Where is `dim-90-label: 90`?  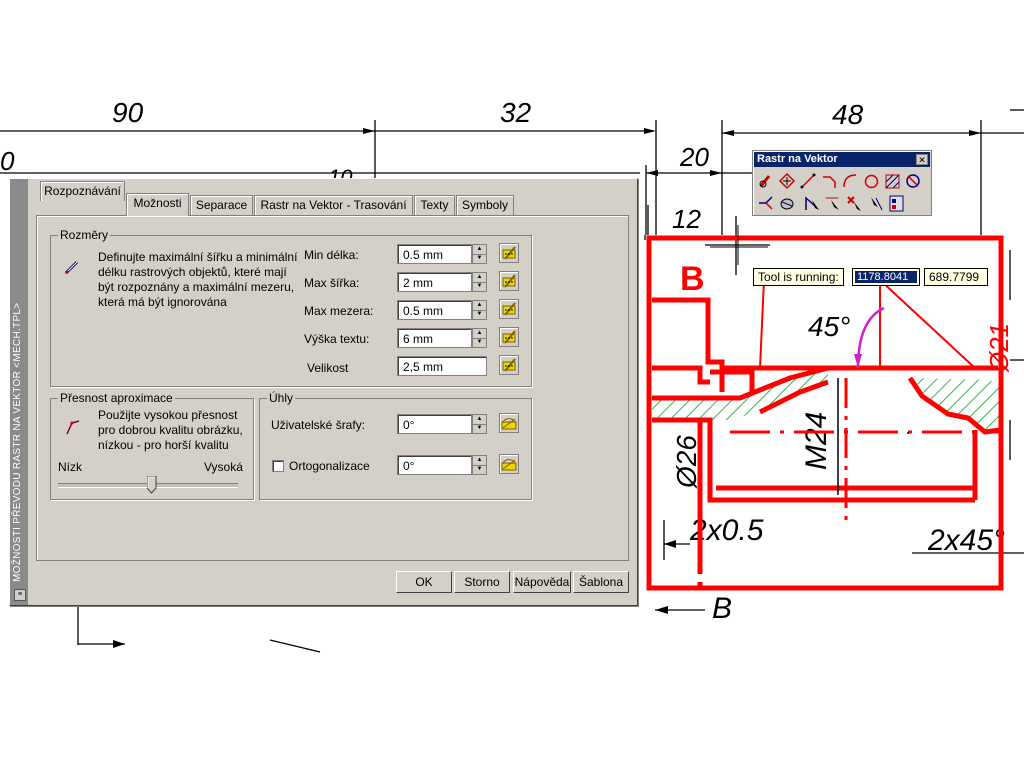 dim-90-label: 90 is located at coordinates (128, 112).